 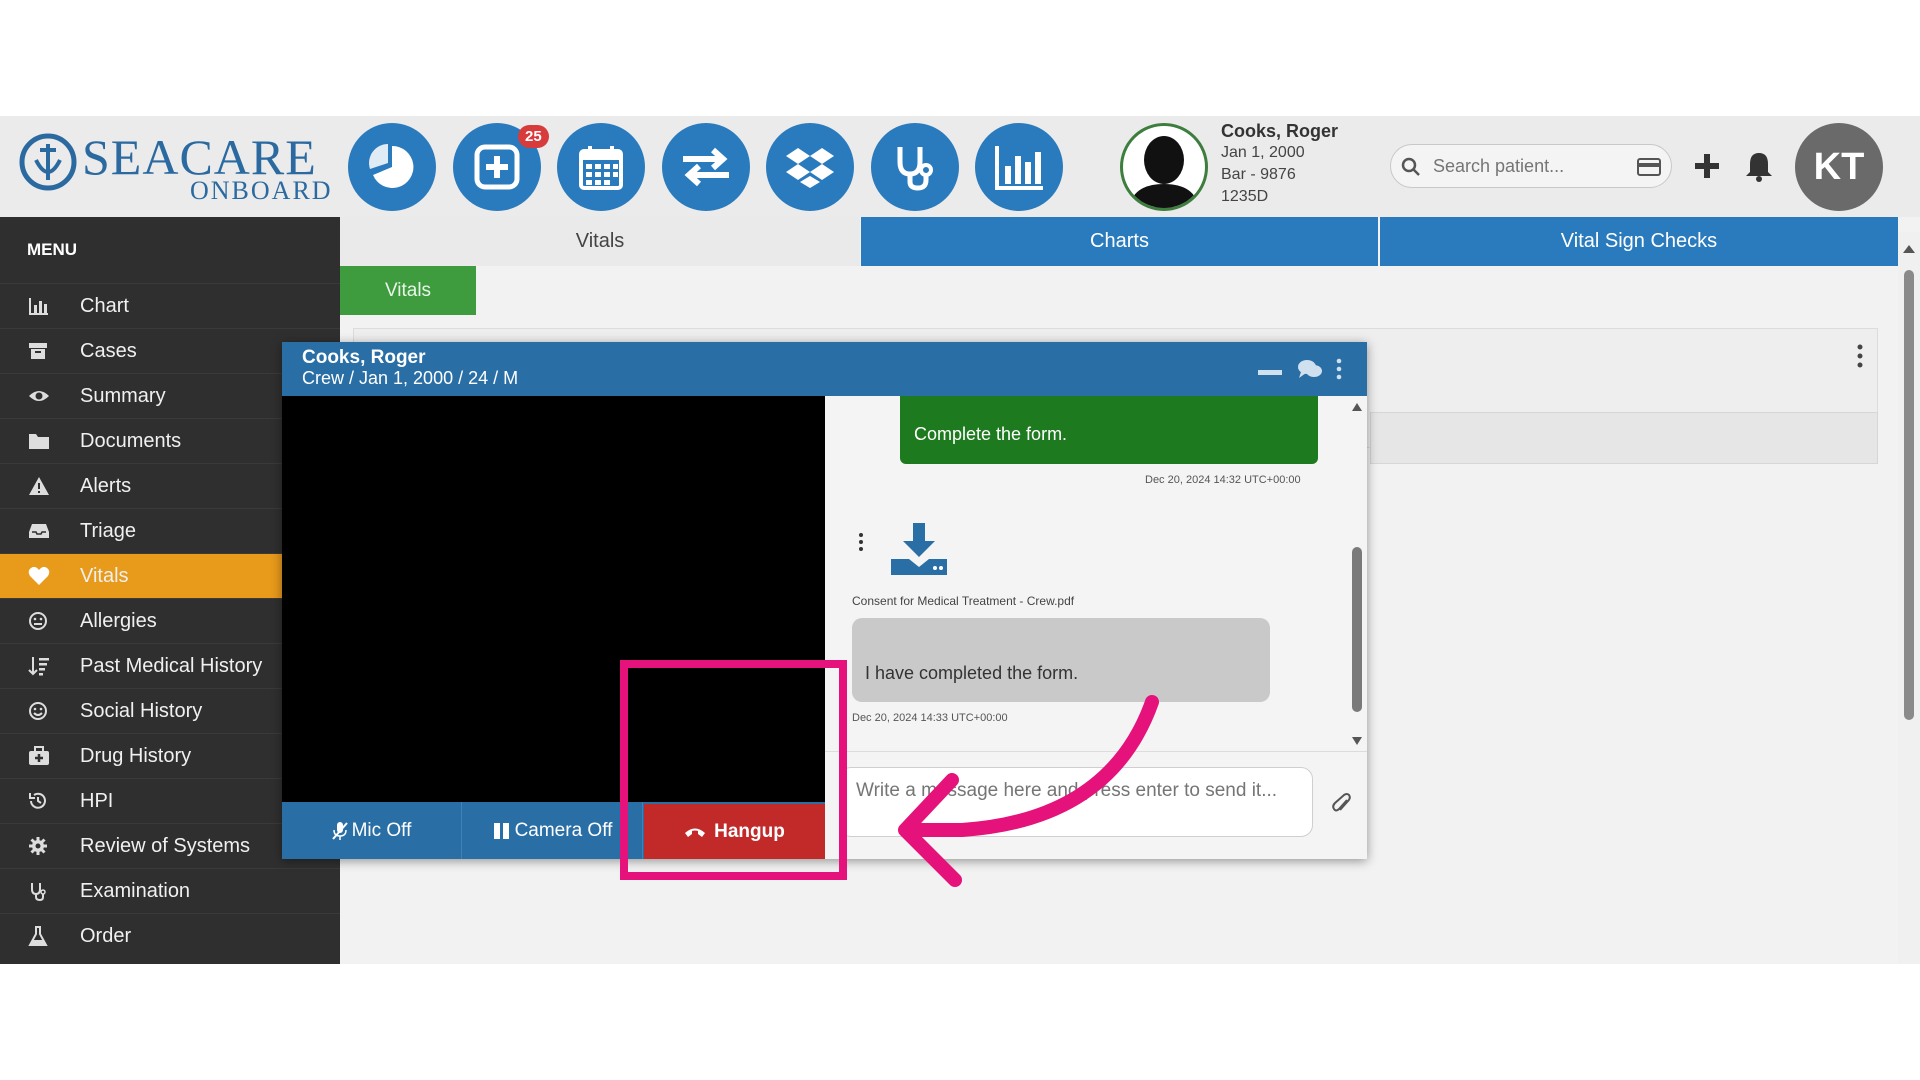 I want to click on page-scroll-thumb, so click(x=1909, y=495).